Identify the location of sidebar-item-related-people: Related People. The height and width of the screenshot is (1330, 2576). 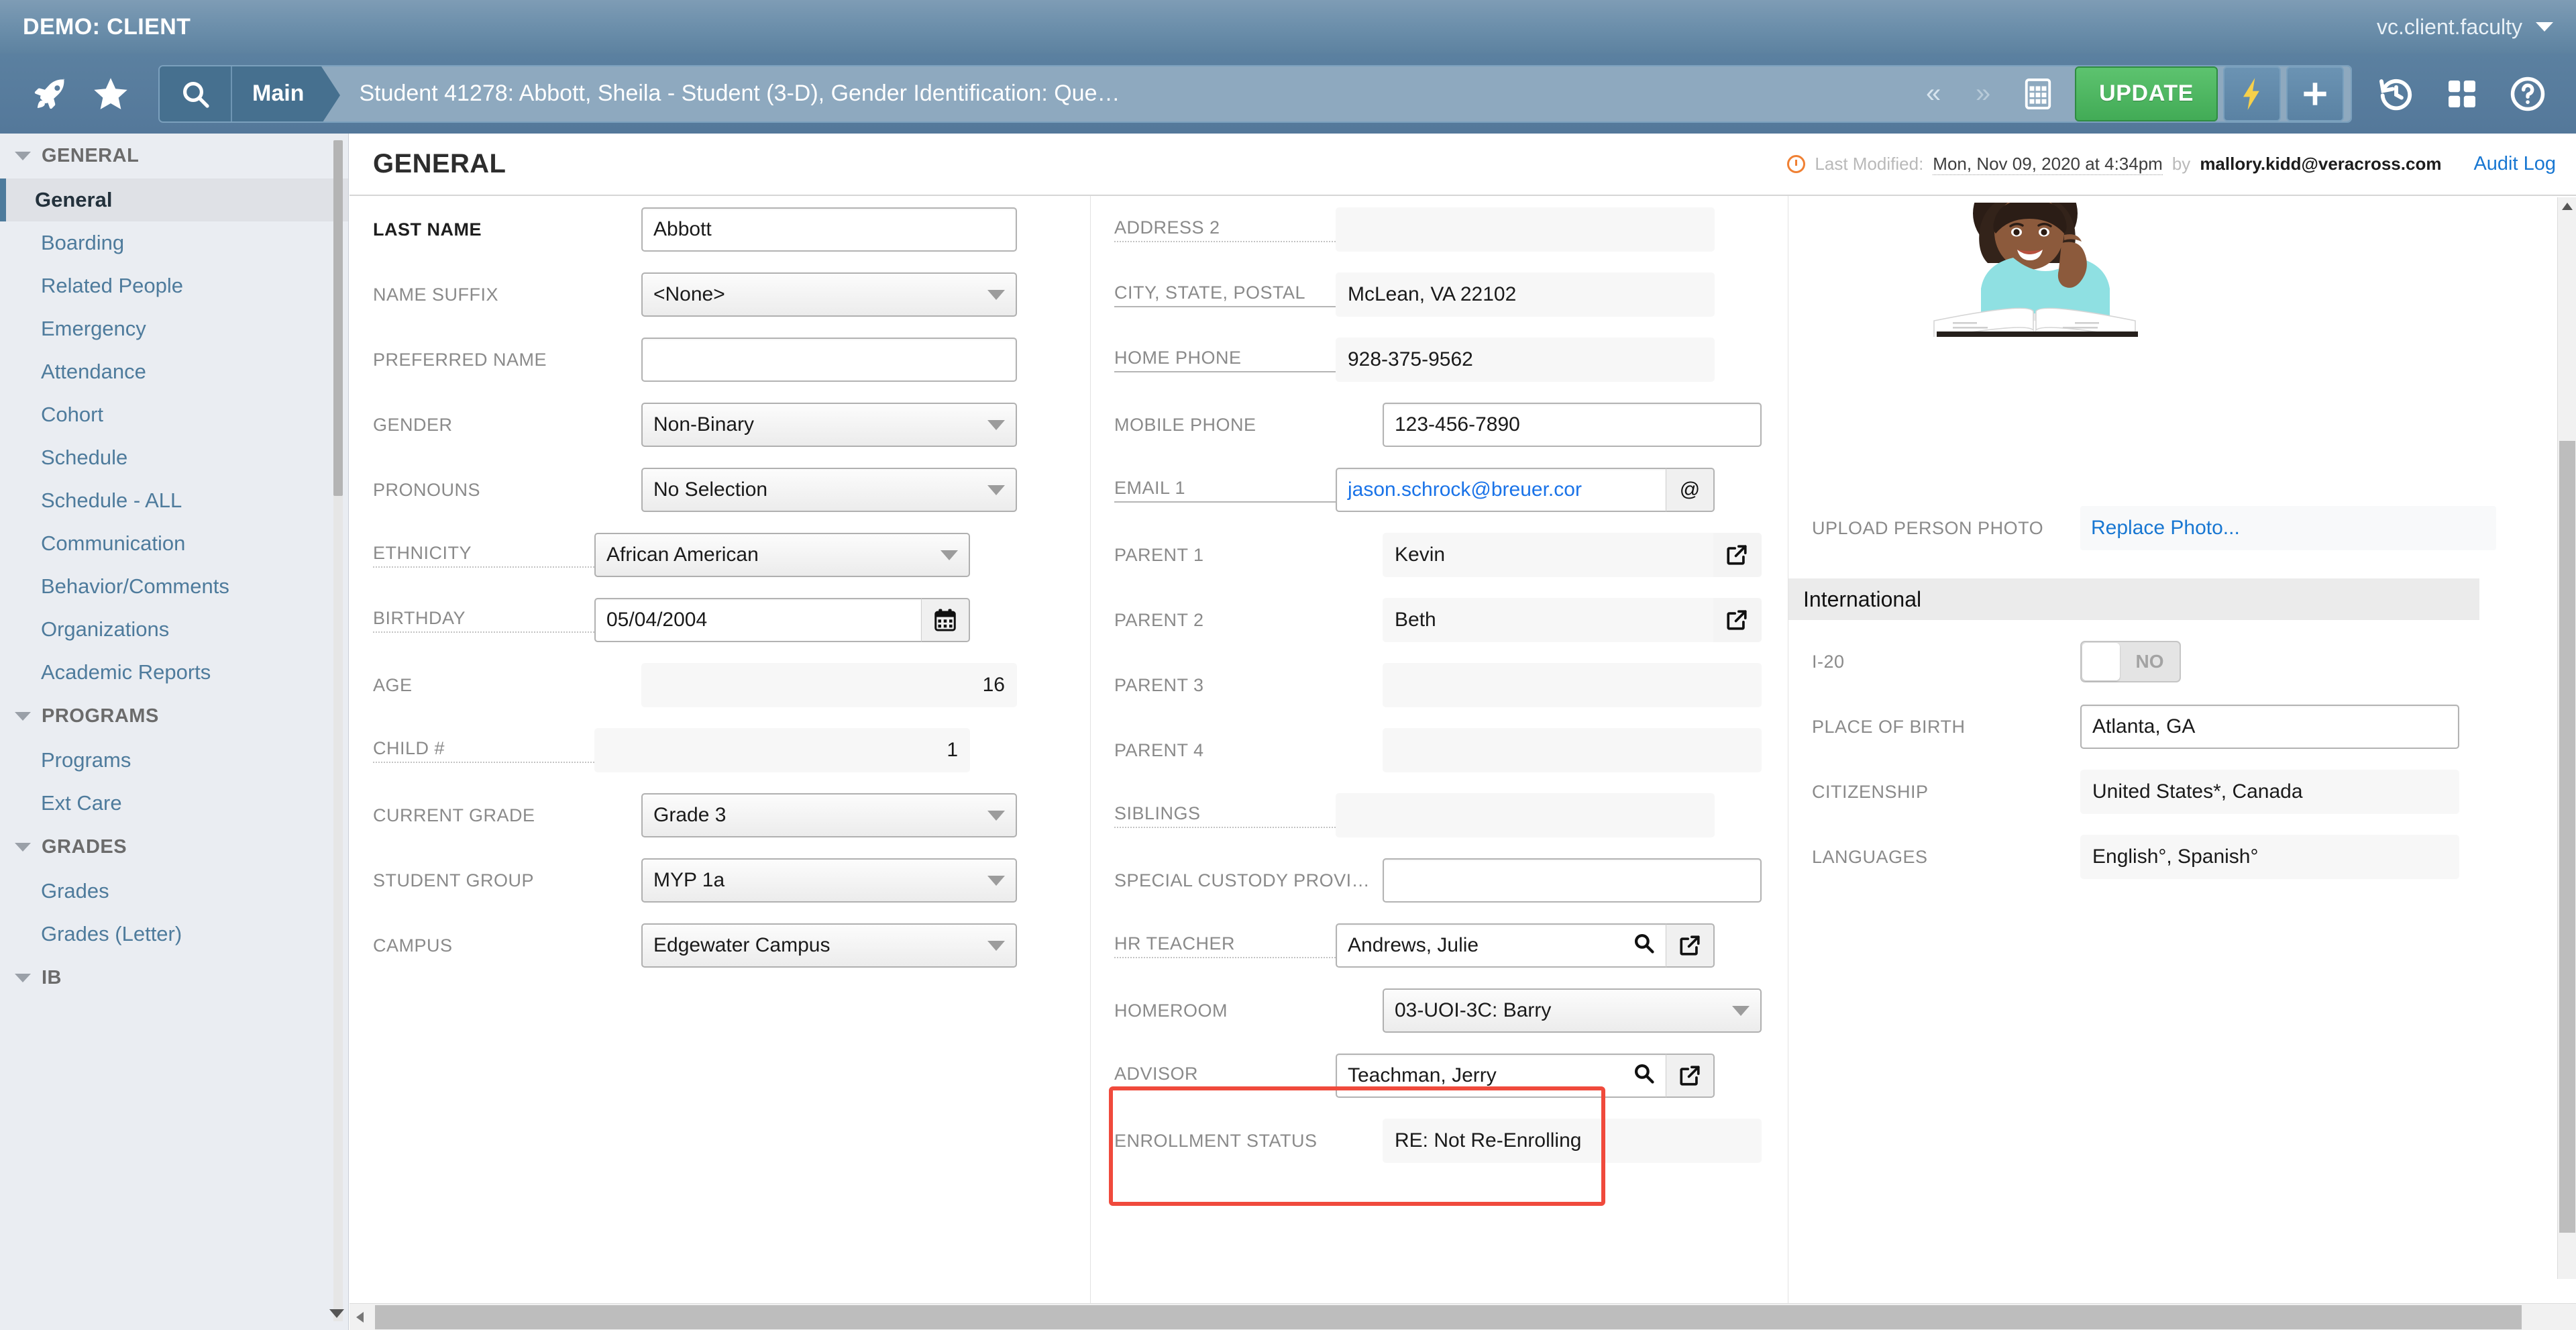
(174, 285).